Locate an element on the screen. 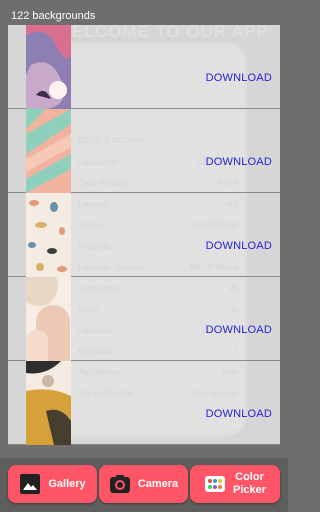 This screenshot has width=320, height=512. gallery-label: Gallery is located at coordinates (67, 483).